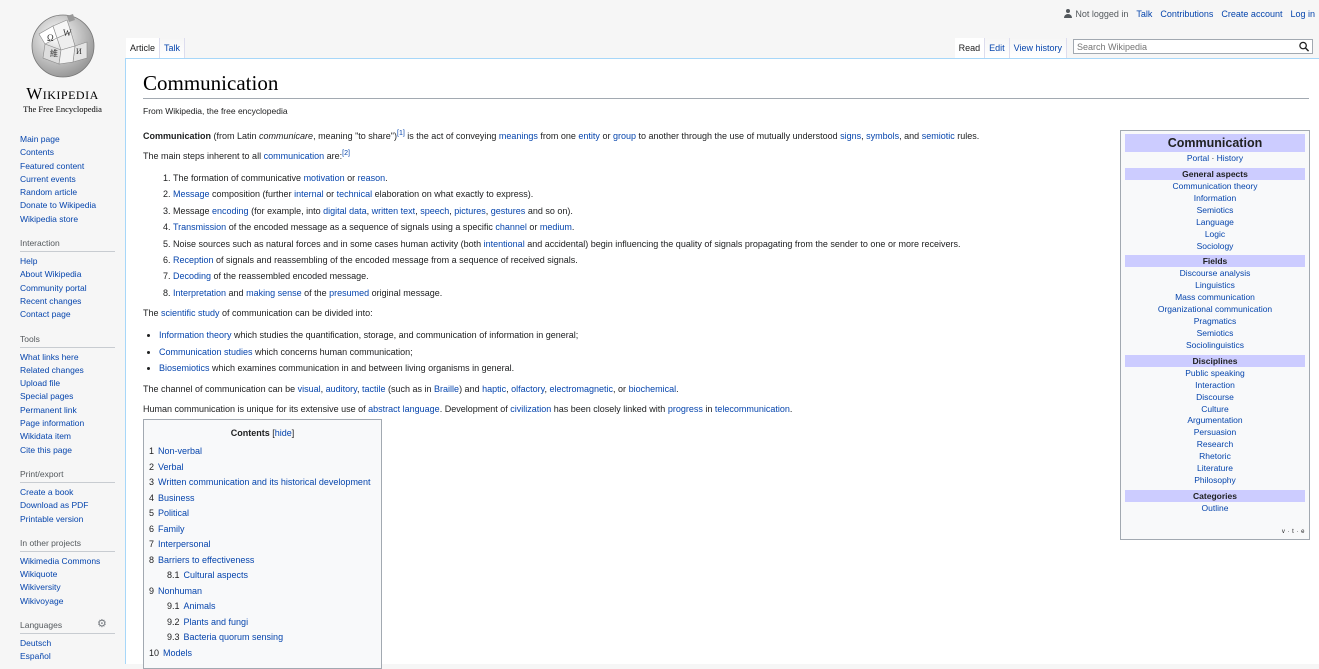  I want to click on link-symbols: symbols, so click(882, 136).